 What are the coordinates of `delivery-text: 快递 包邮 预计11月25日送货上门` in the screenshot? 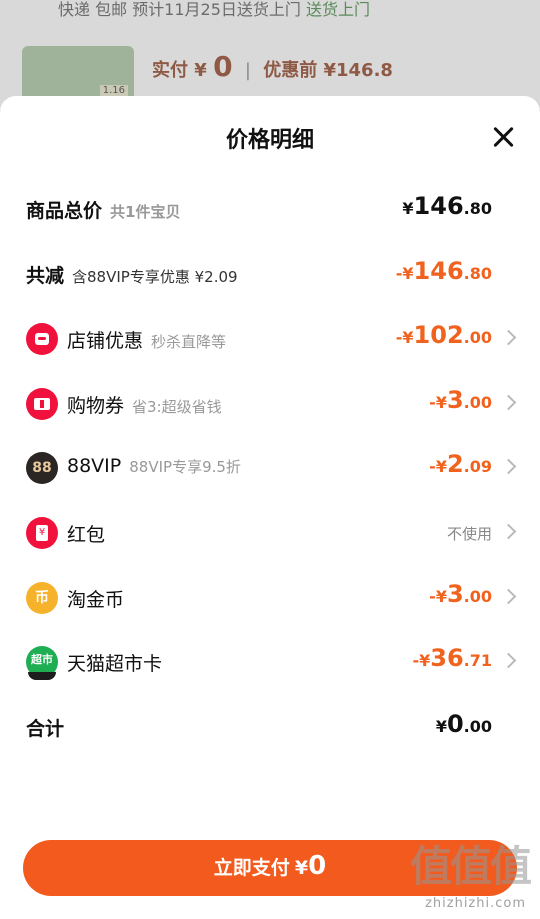 It's located at (179, 9).